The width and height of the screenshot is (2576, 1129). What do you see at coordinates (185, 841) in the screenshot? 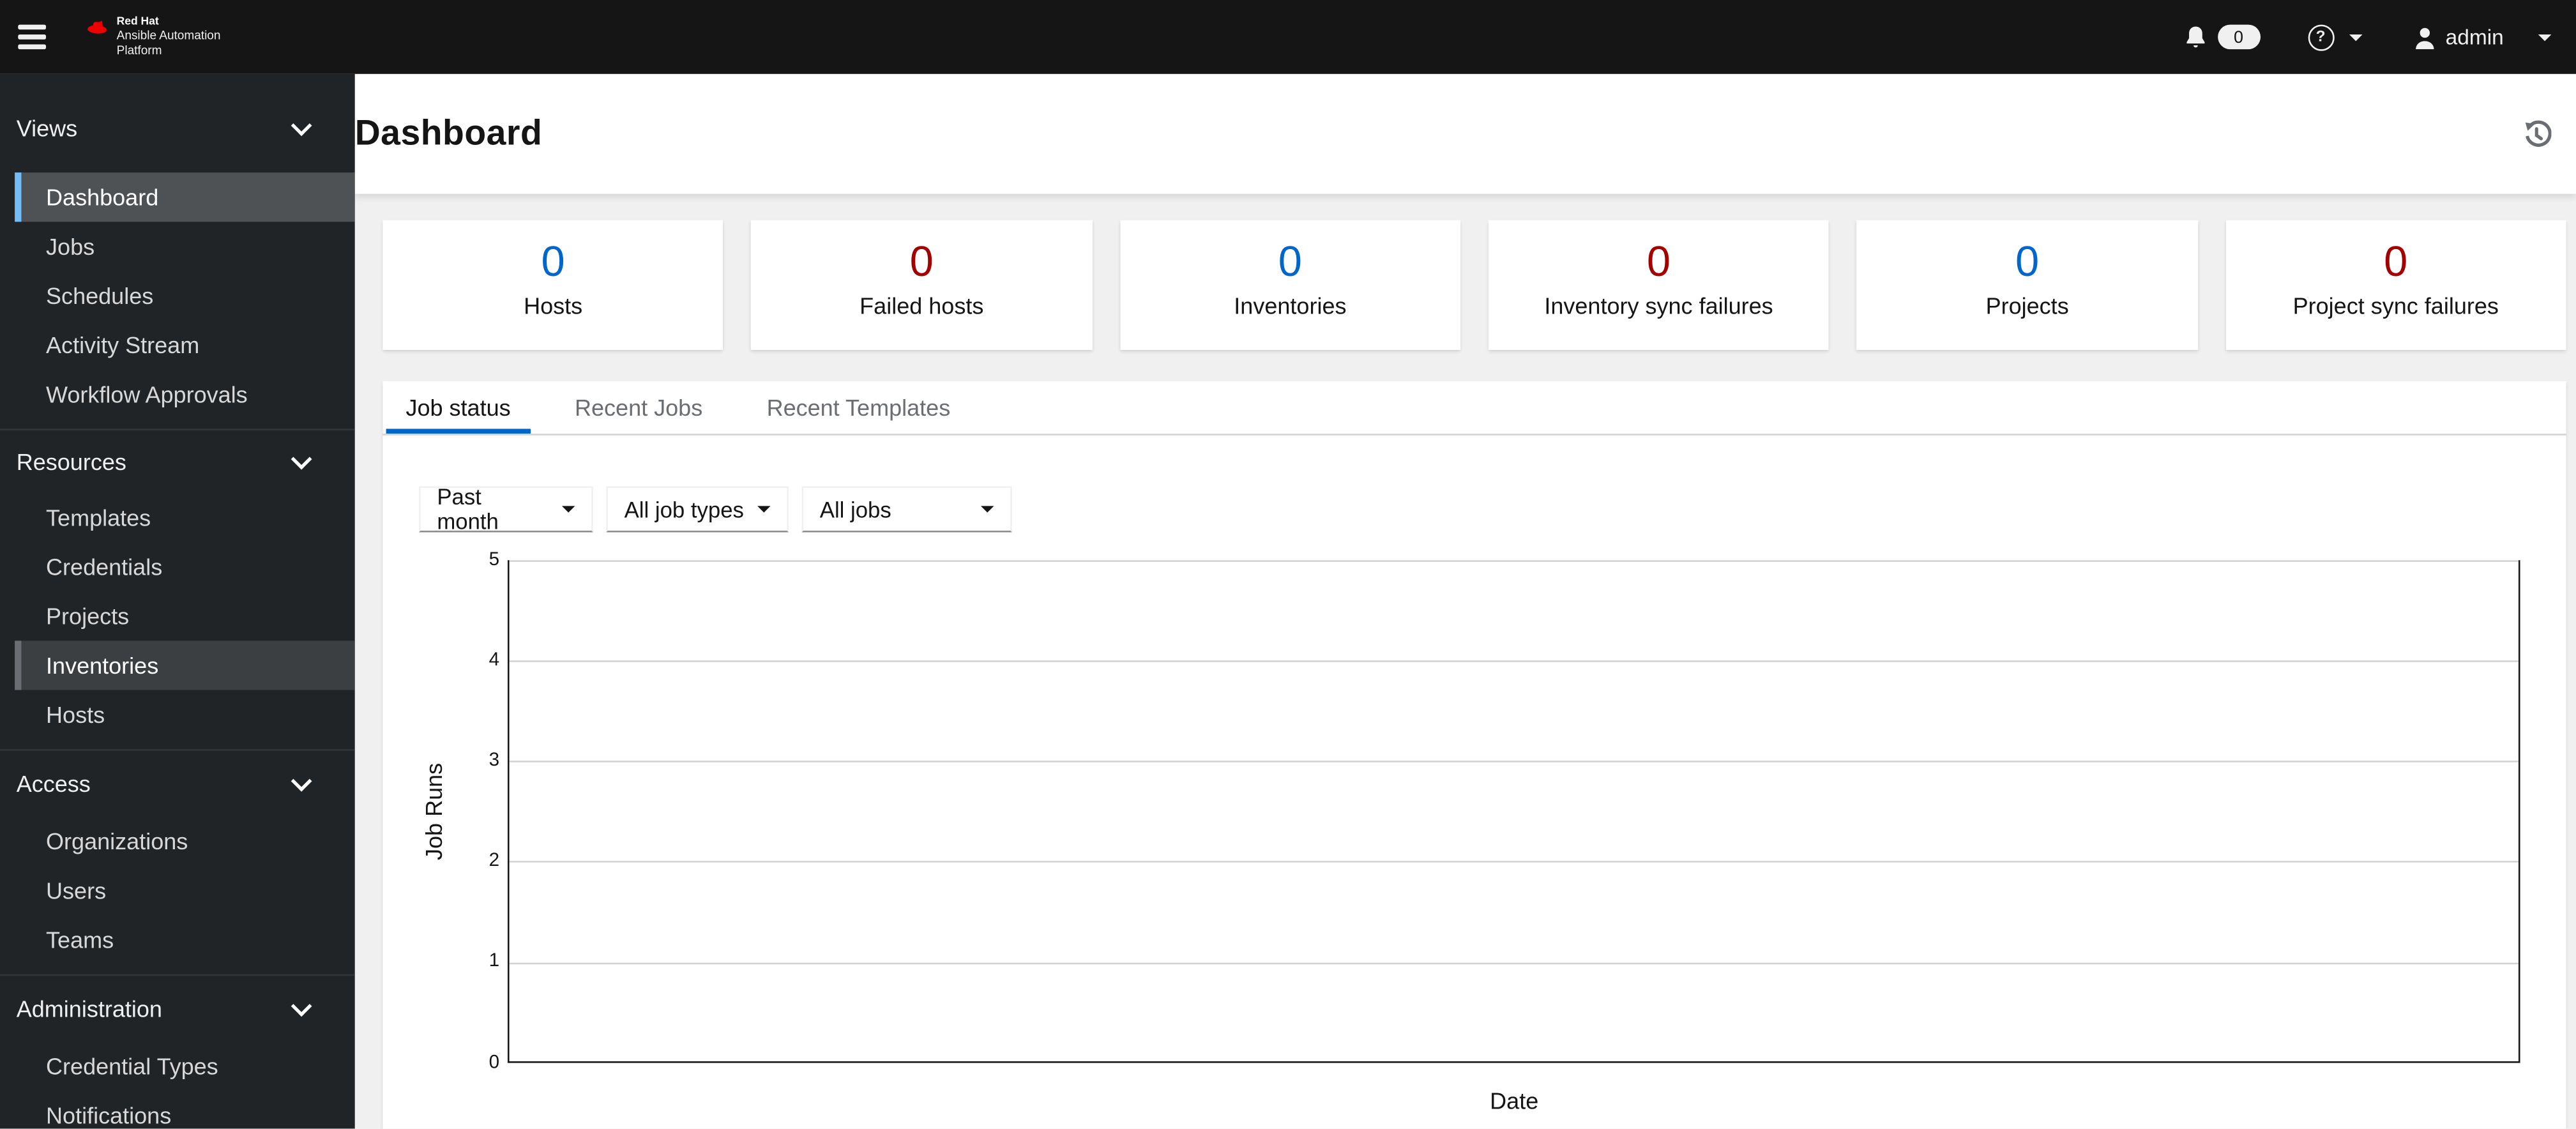
I see `sidebar-item-organizations: Organizations` at bounding box center [185, 841].